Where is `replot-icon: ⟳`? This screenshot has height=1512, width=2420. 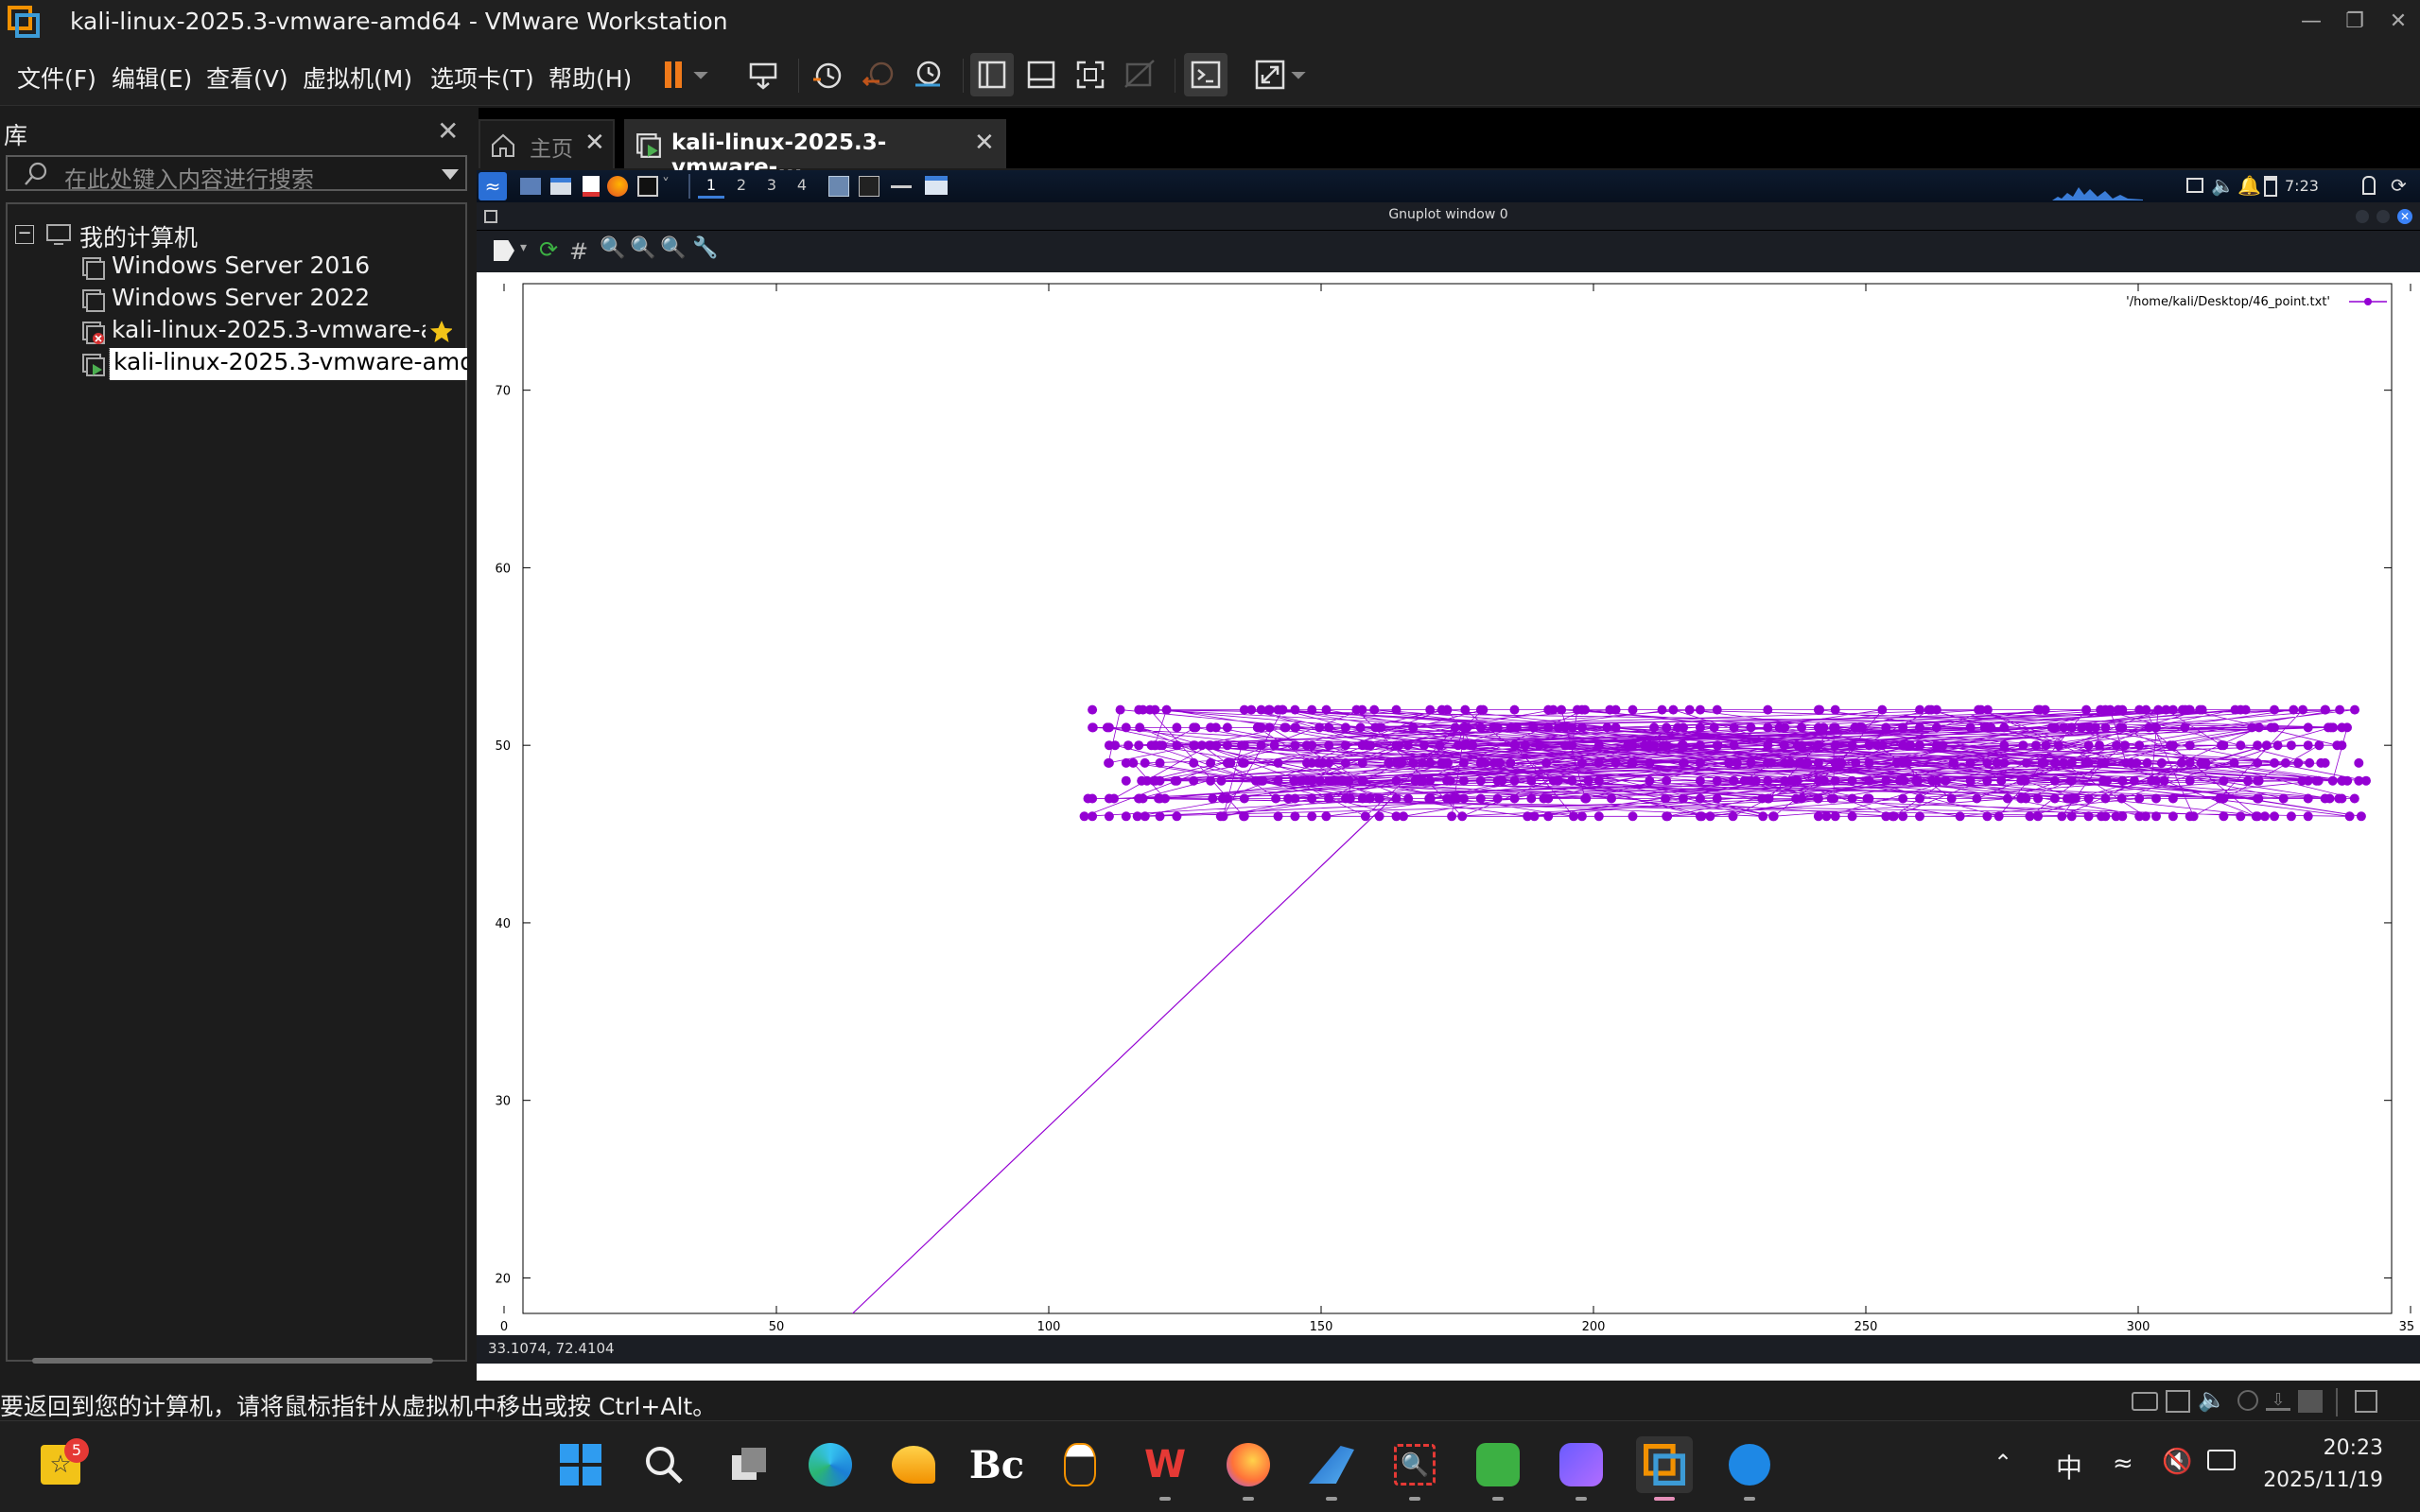
replot-icon: ⟳ is located at coordinates (549, 249).